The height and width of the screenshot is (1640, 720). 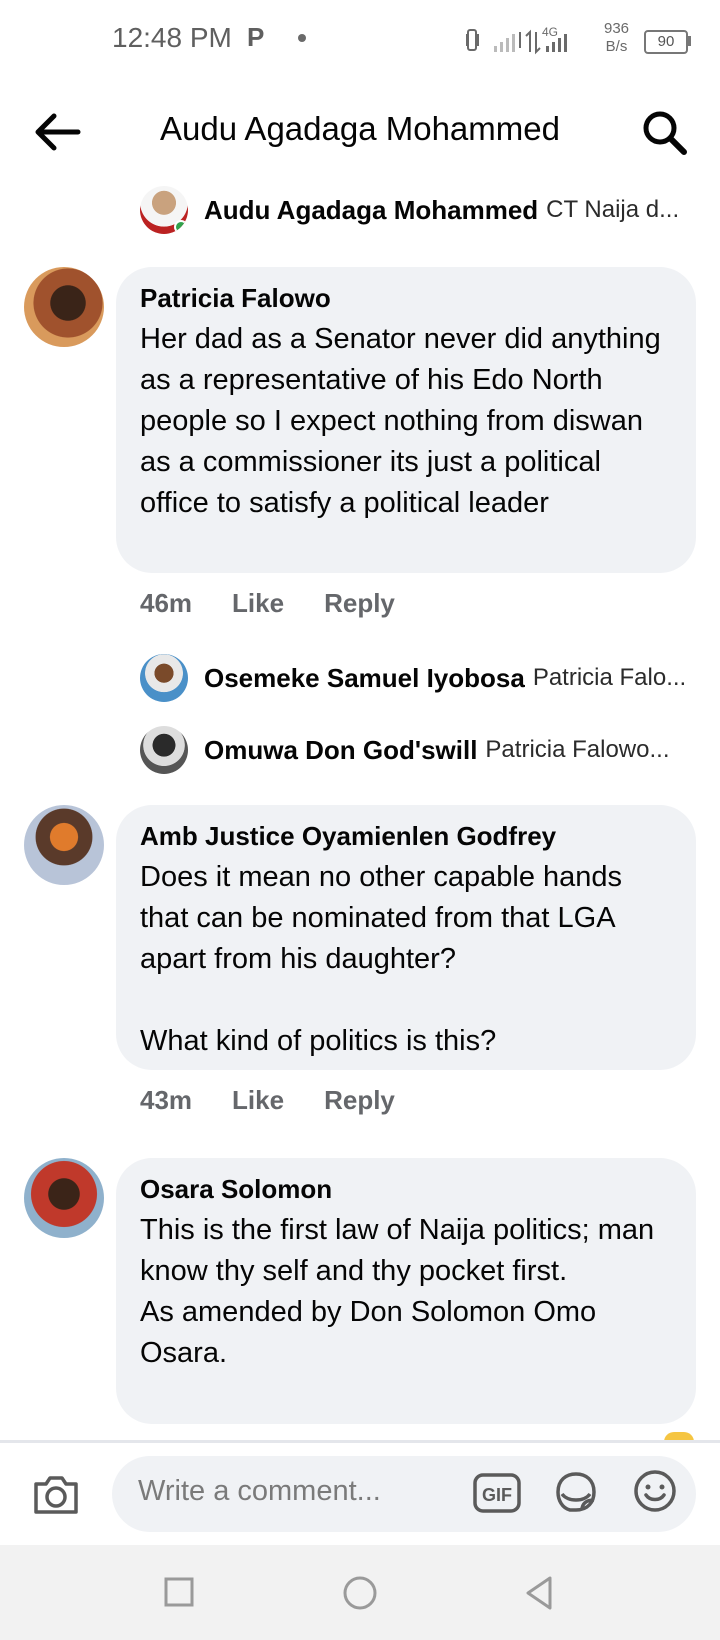 I want to click on comment-author: Patricia Falowo, so click(x=406, y=298).